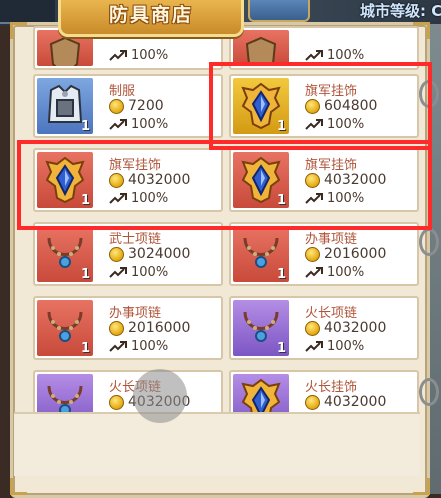 Image resolution: width=441 pixels, height=498 pixels. I want to click on page-title: 防具商店, so click(150, 15).